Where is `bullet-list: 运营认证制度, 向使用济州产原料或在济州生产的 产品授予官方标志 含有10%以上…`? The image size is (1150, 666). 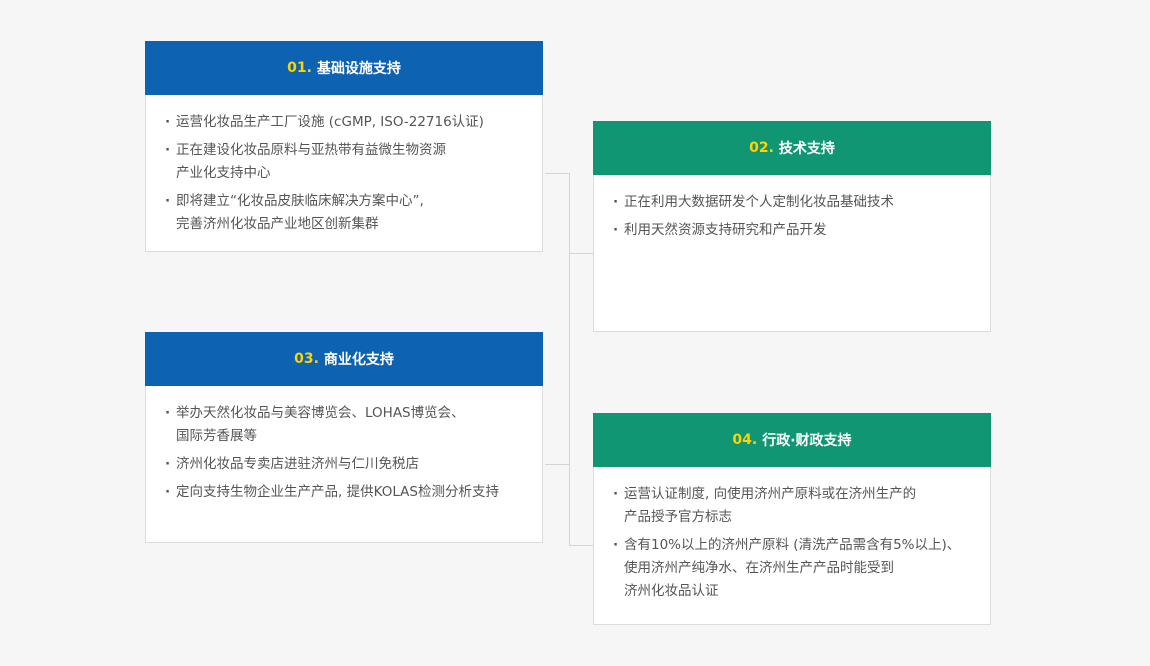
bullet-list: 运营认证制度, 向使用济州产原料或在济州生产的 产品授予官方标志 含有10%以上… is located at coordinates (792, 543).